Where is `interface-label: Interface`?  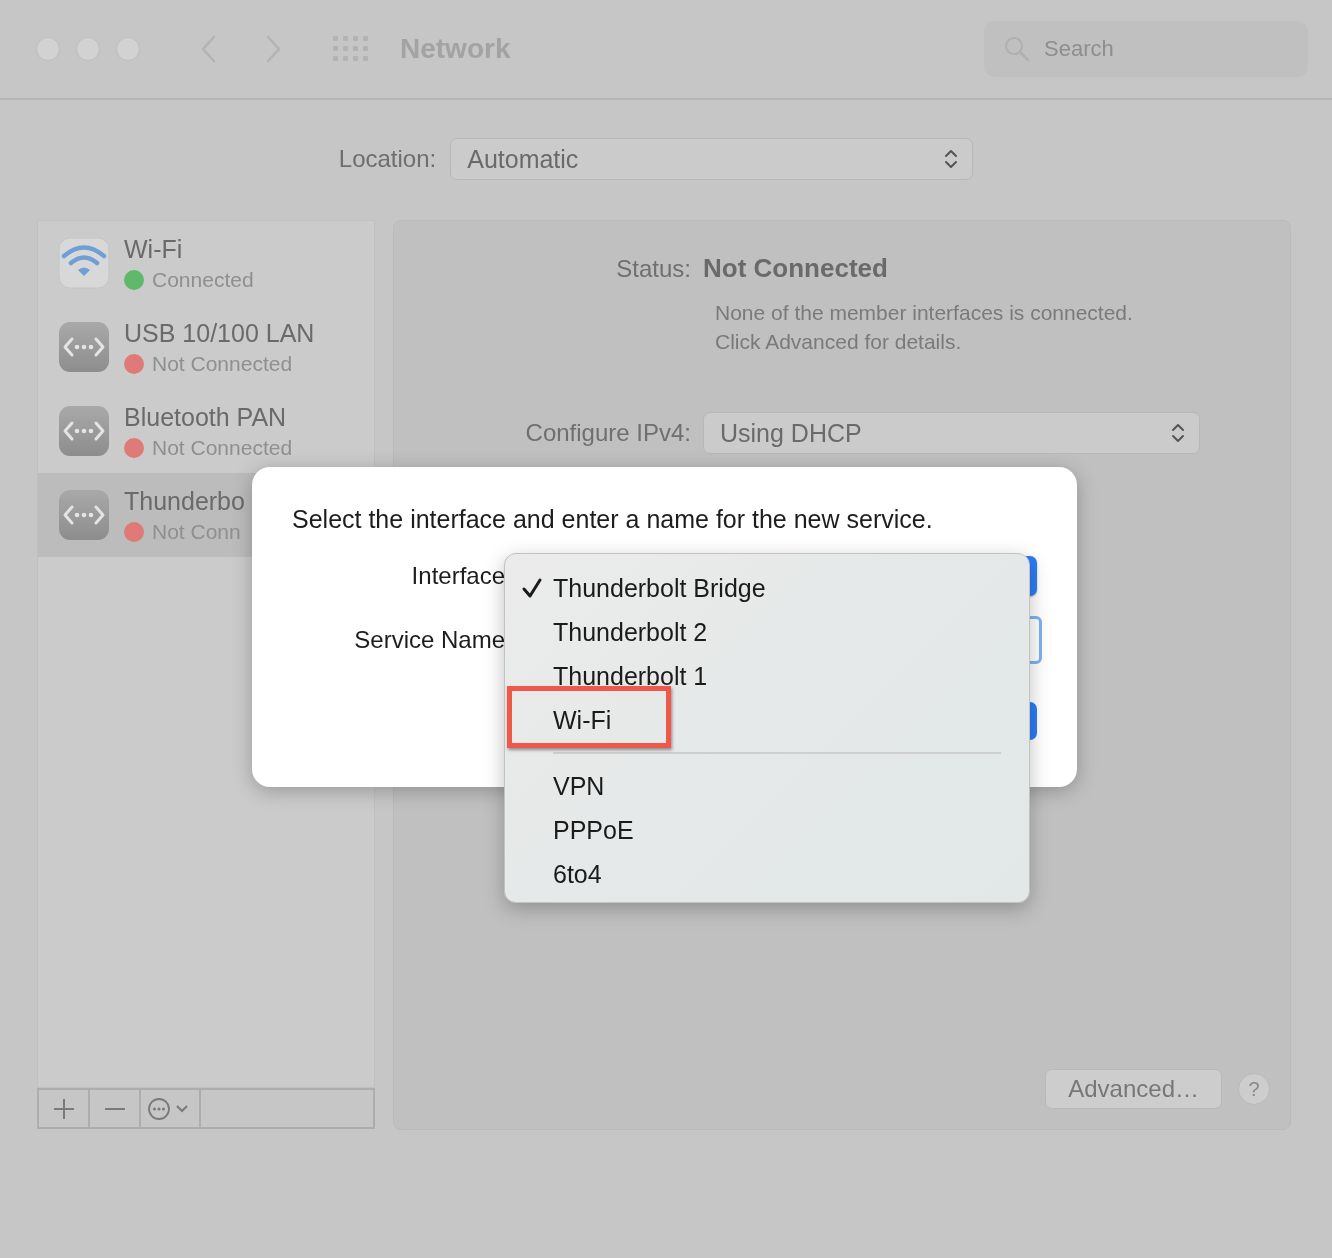
interface-label: Interface is located at coordinates (457, 576).